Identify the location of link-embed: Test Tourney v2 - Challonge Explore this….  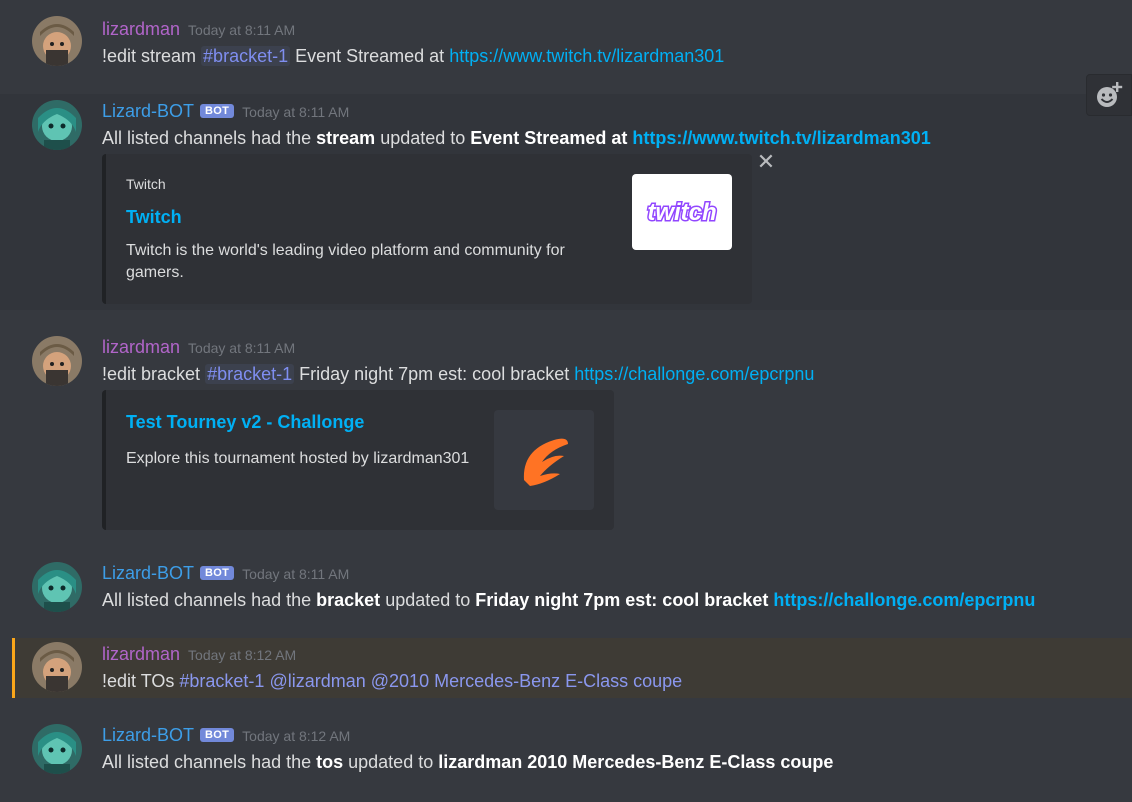
(358, 460).